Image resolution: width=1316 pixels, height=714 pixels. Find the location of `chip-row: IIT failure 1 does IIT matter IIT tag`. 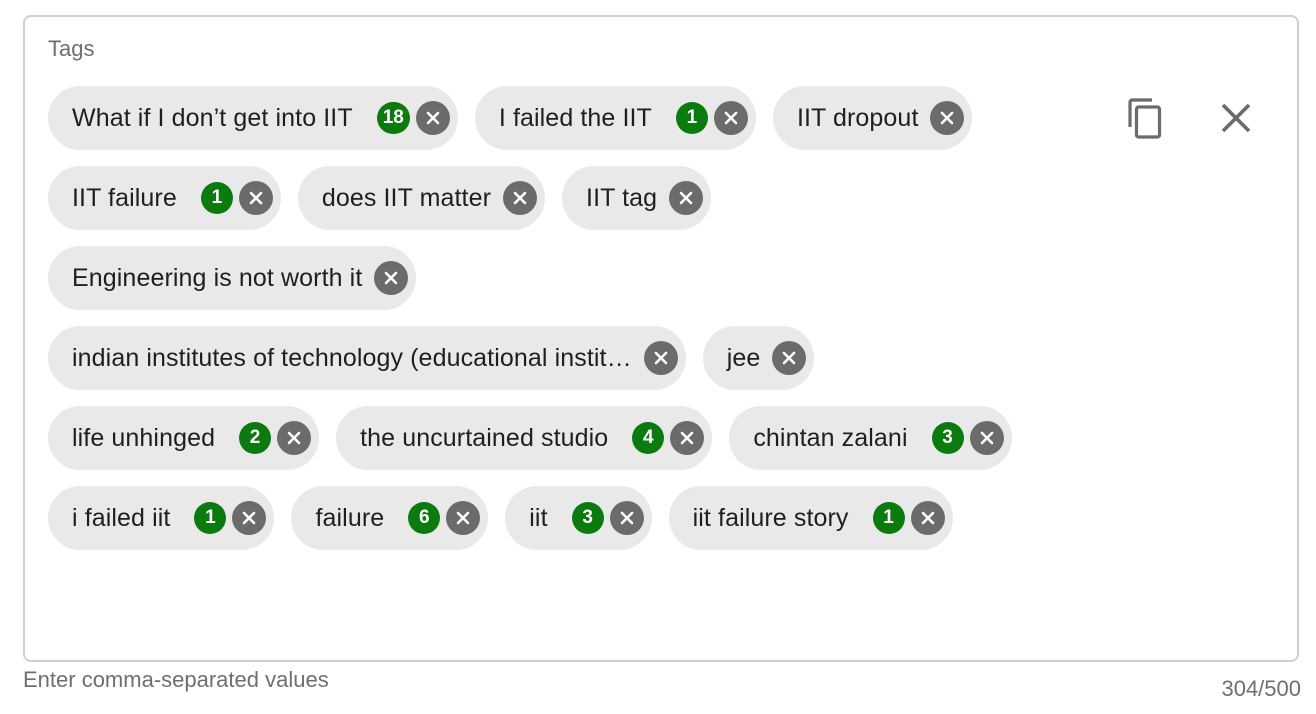

chip-row: IIT failure 1 does IIT matter IIT tag is located at coordinates (568, 198).